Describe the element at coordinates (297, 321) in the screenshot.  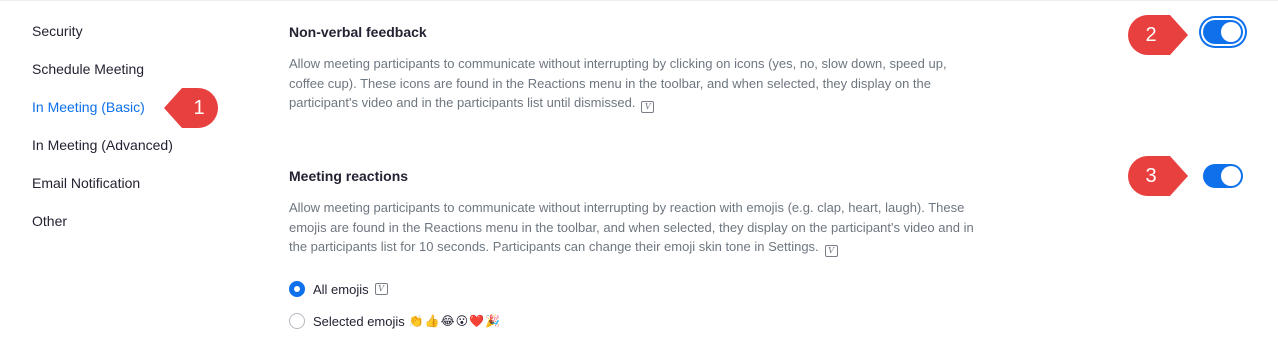
I see `selected-emojis-radio` at that location.